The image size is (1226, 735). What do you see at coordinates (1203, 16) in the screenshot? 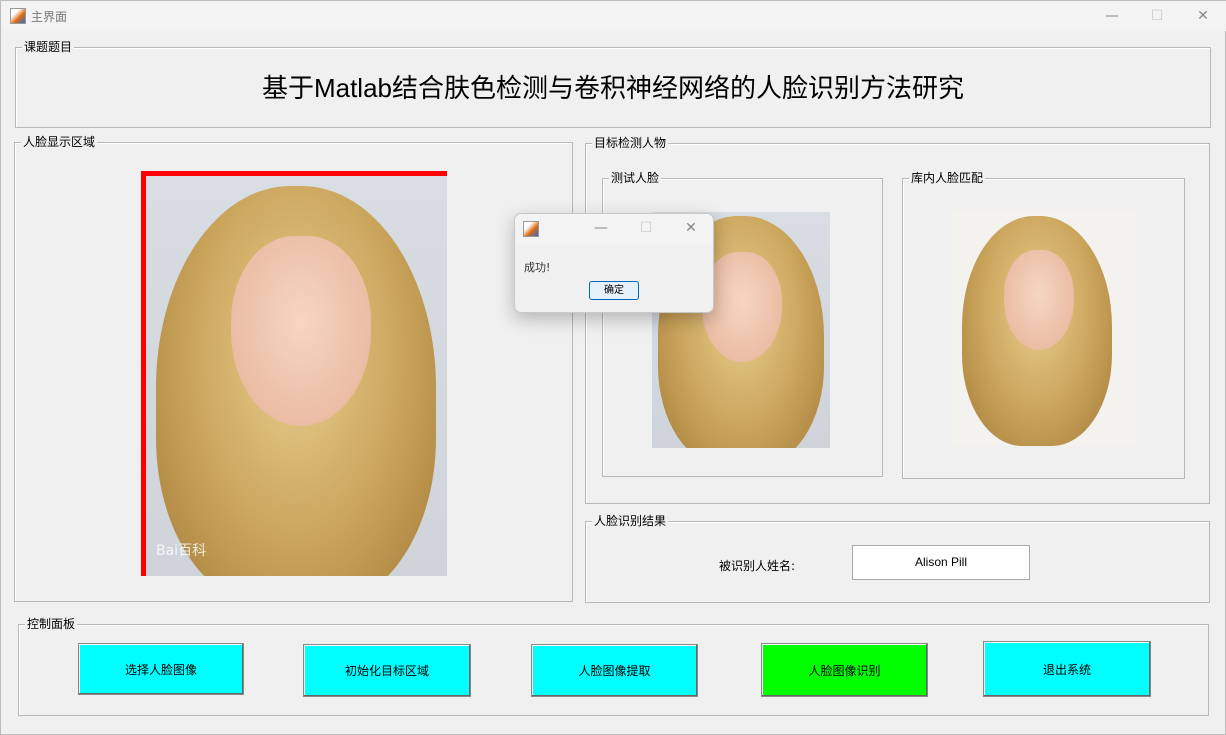
I see `close-button: ✕` at bounding box center [1203, 16].